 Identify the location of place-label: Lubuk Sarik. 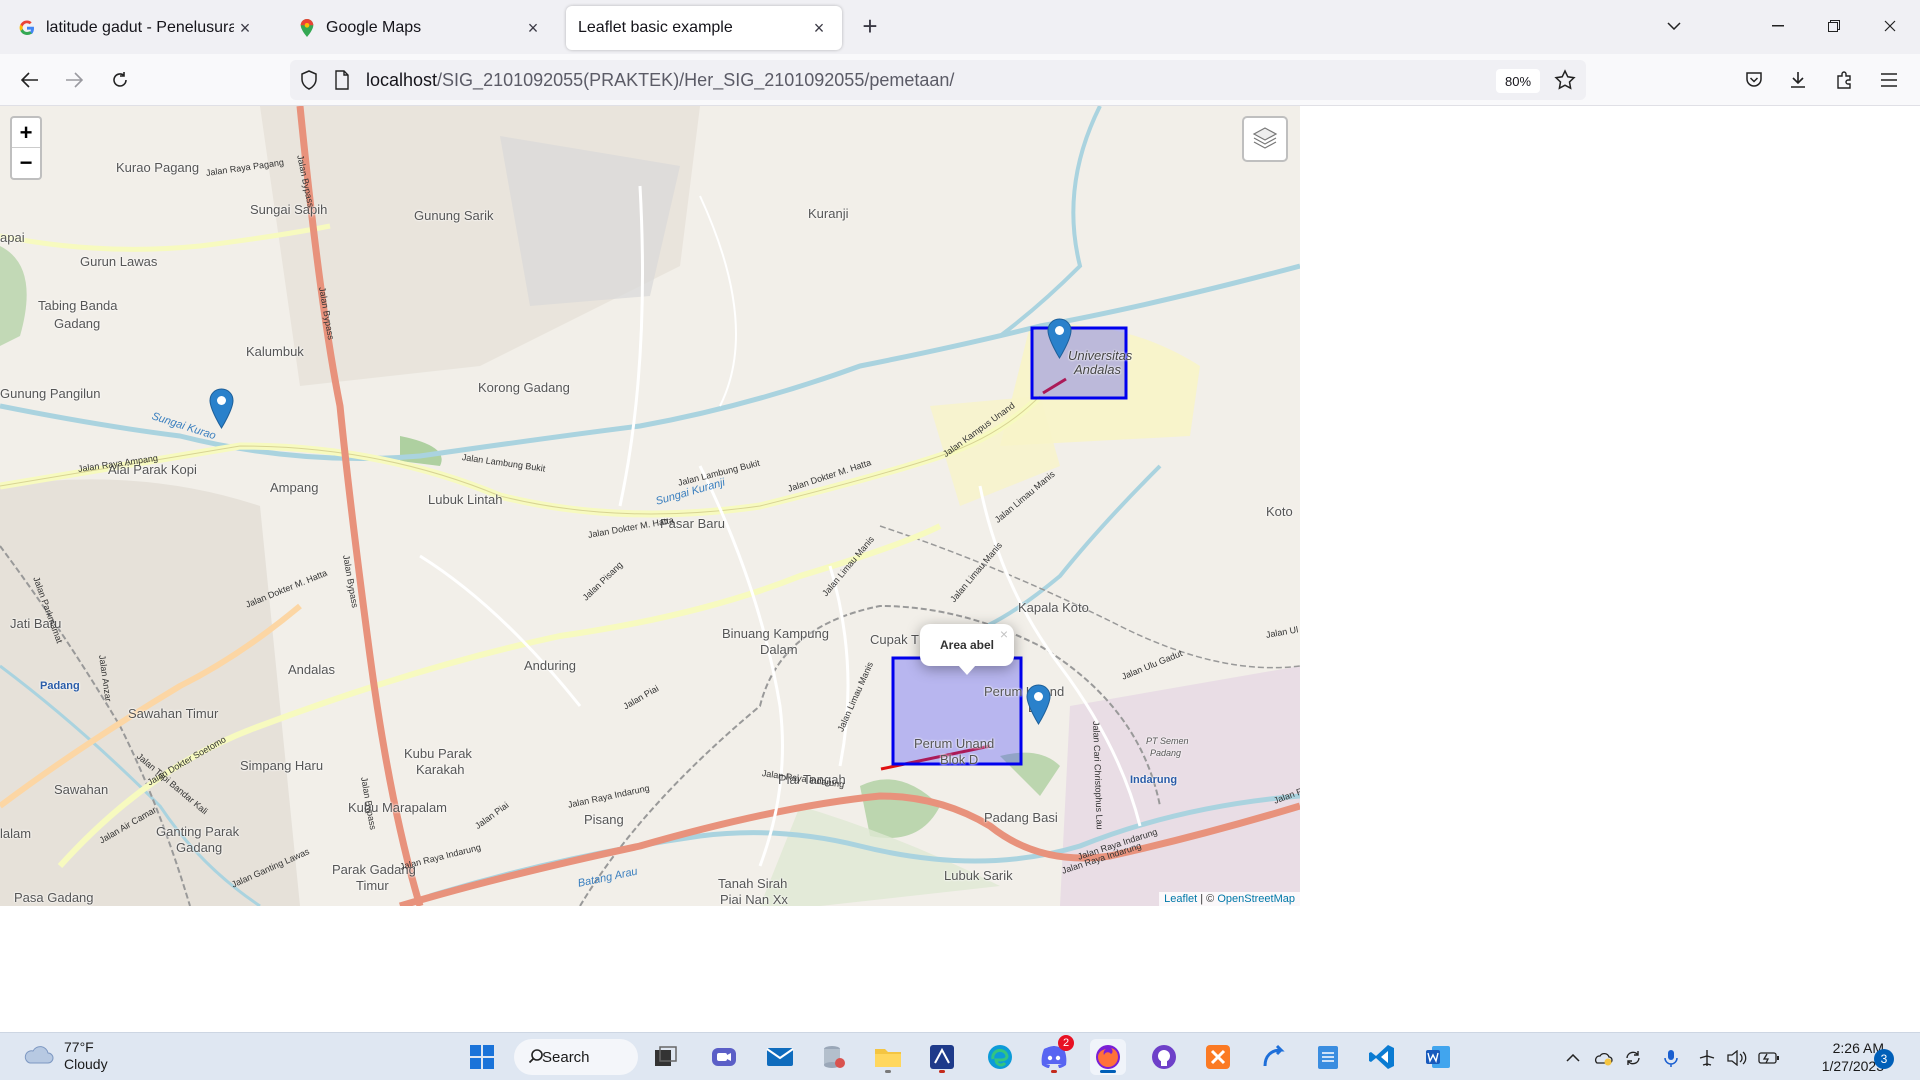
(978, 875).